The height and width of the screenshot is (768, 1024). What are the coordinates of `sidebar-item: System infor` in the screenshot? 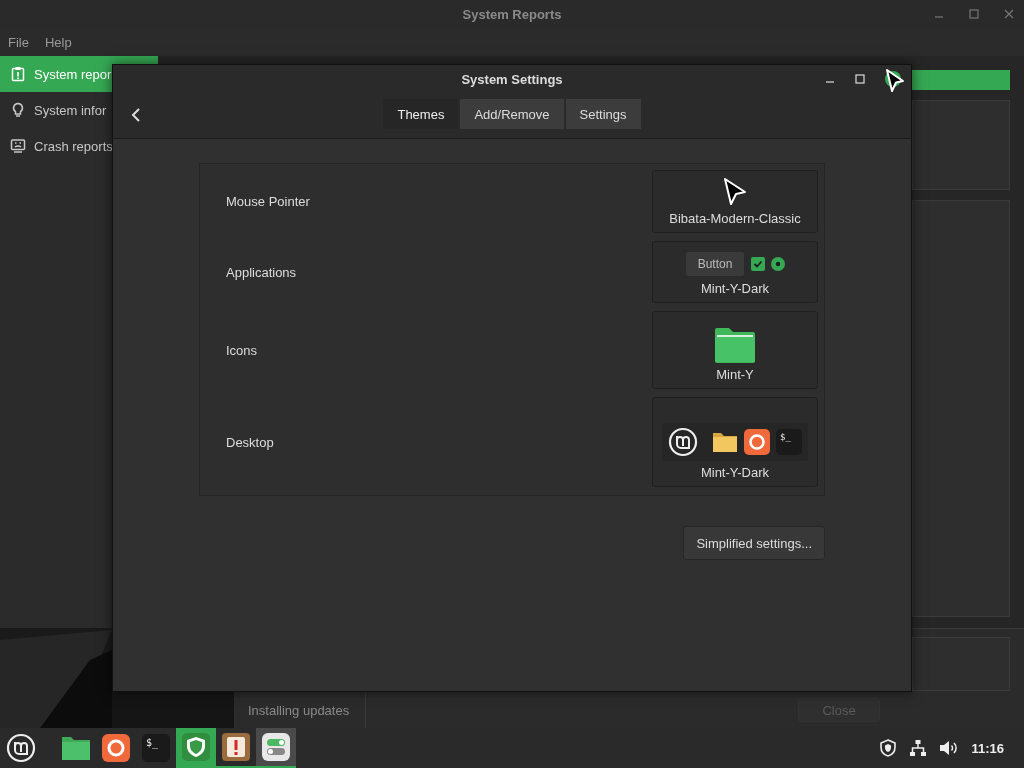 It's located at (79, 110).